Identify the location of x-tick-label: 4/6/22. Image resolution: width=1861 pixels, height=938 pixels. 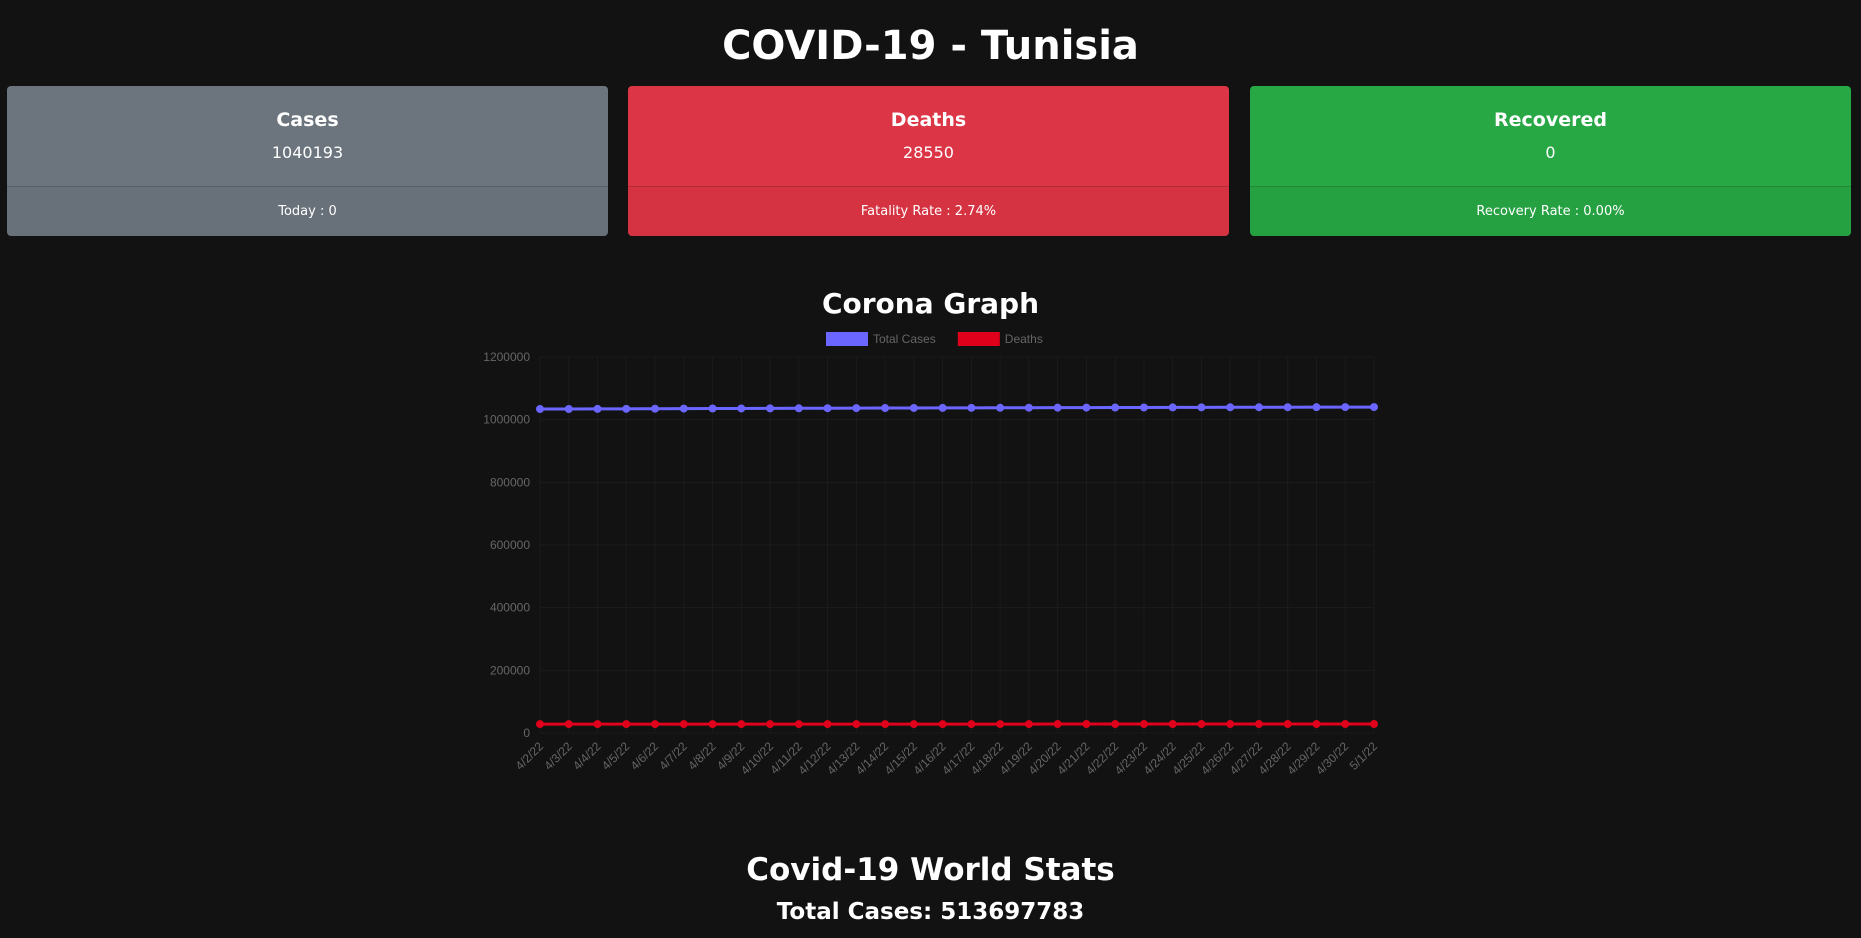
(645, 756).